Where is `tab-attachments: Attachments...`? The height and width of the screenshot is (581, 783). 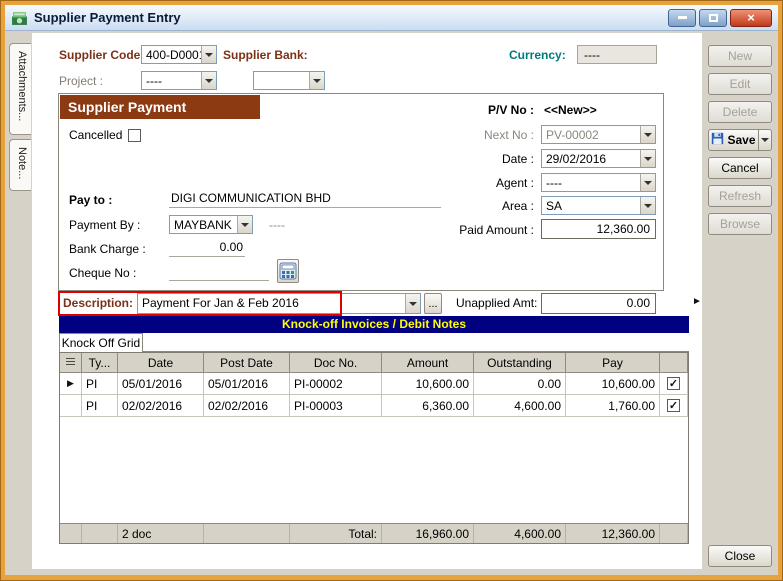 tab-attachments: Attachments... is located at coordinates (20, 89).